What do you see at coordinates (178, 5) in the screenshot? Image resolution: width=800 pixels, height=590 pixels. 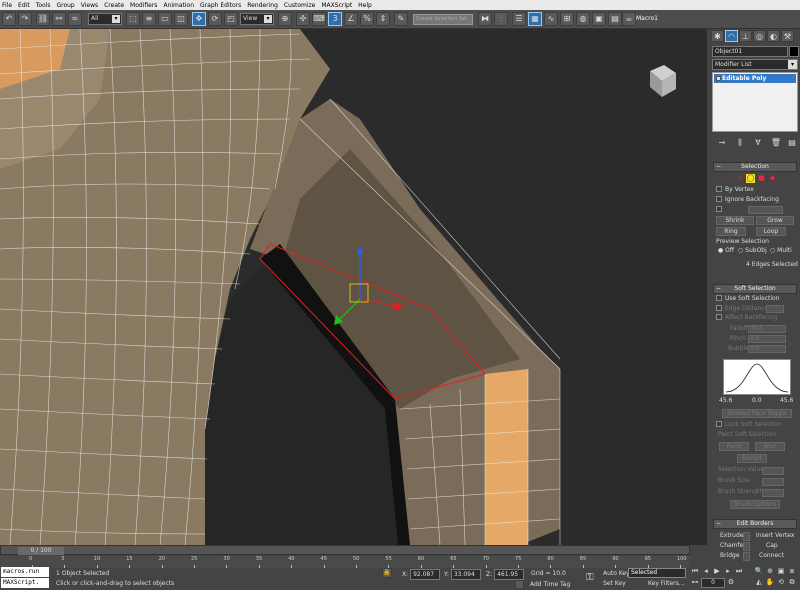 I see `menu-animation: Animation` at bounding box center [178, 5].